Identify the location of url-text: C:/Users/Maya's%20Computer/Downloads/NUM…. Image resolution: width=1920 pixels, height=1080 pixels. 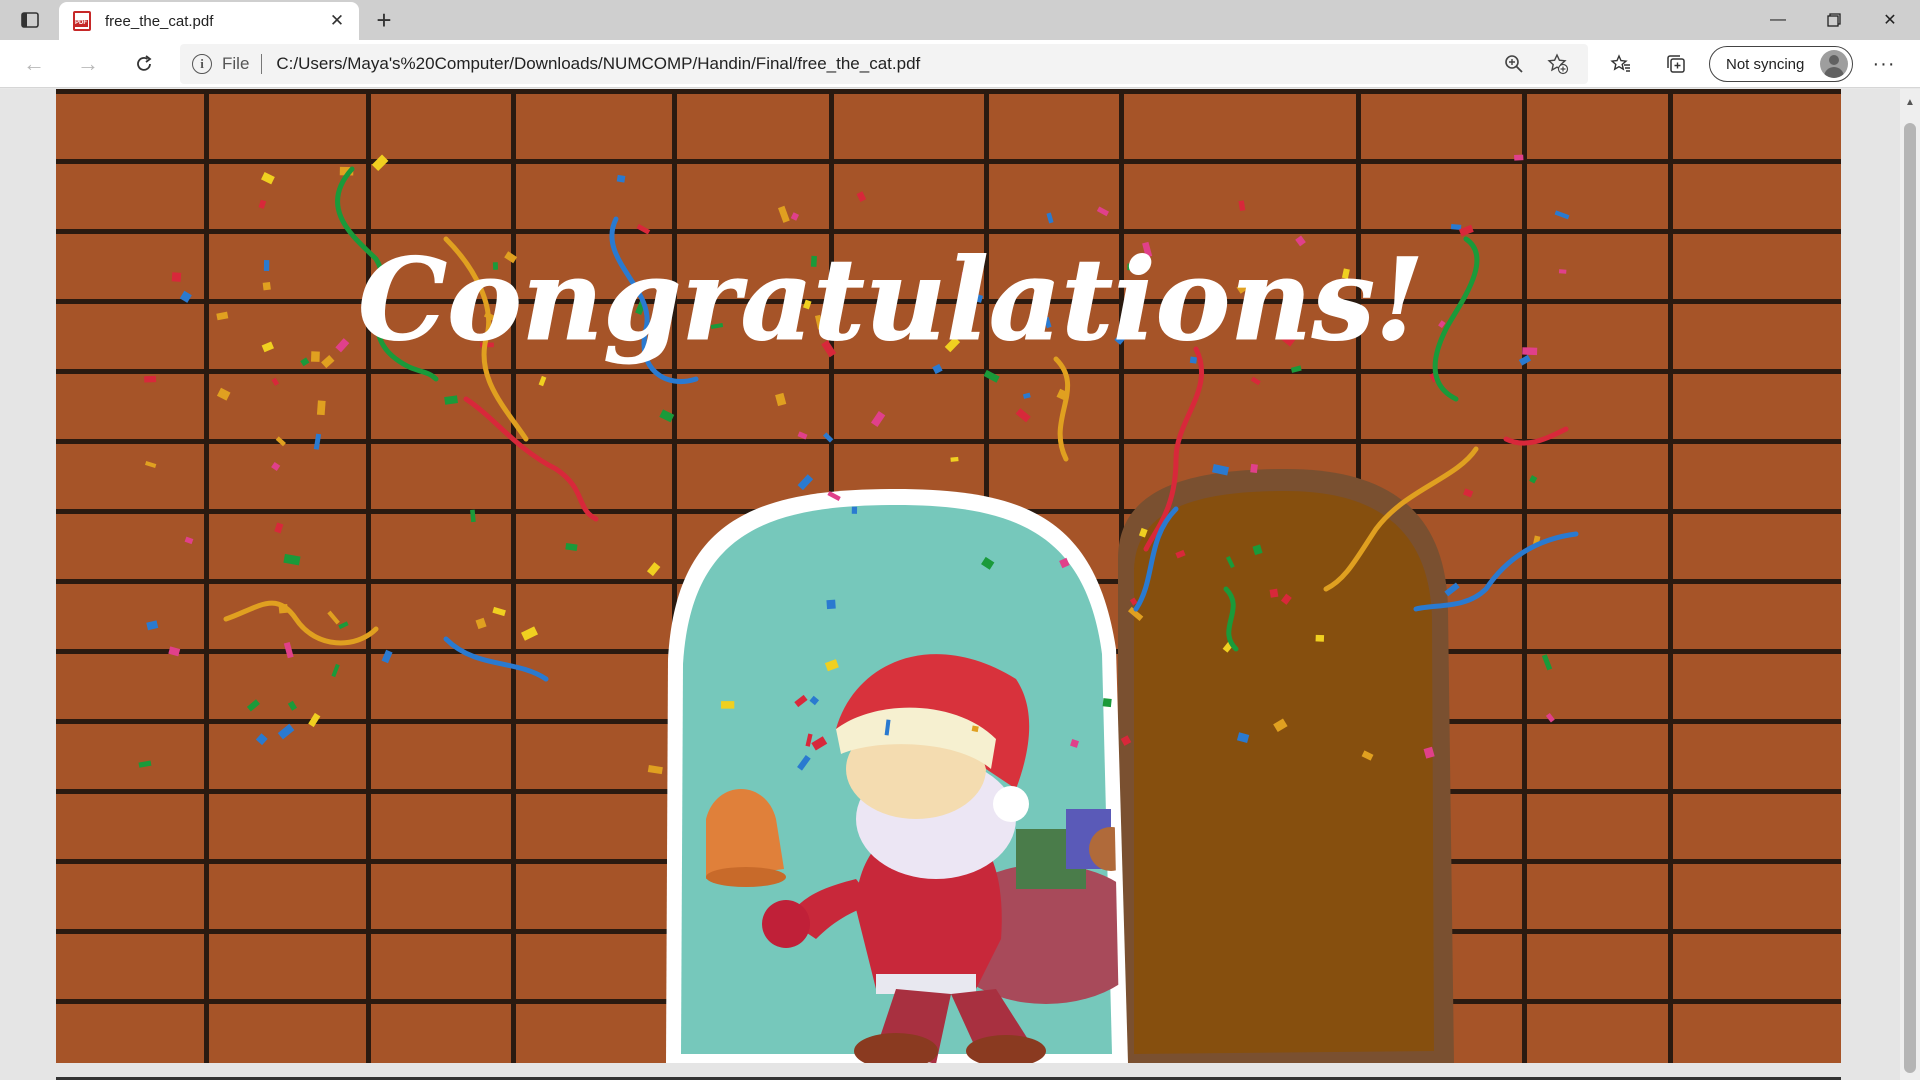
(882, 64).